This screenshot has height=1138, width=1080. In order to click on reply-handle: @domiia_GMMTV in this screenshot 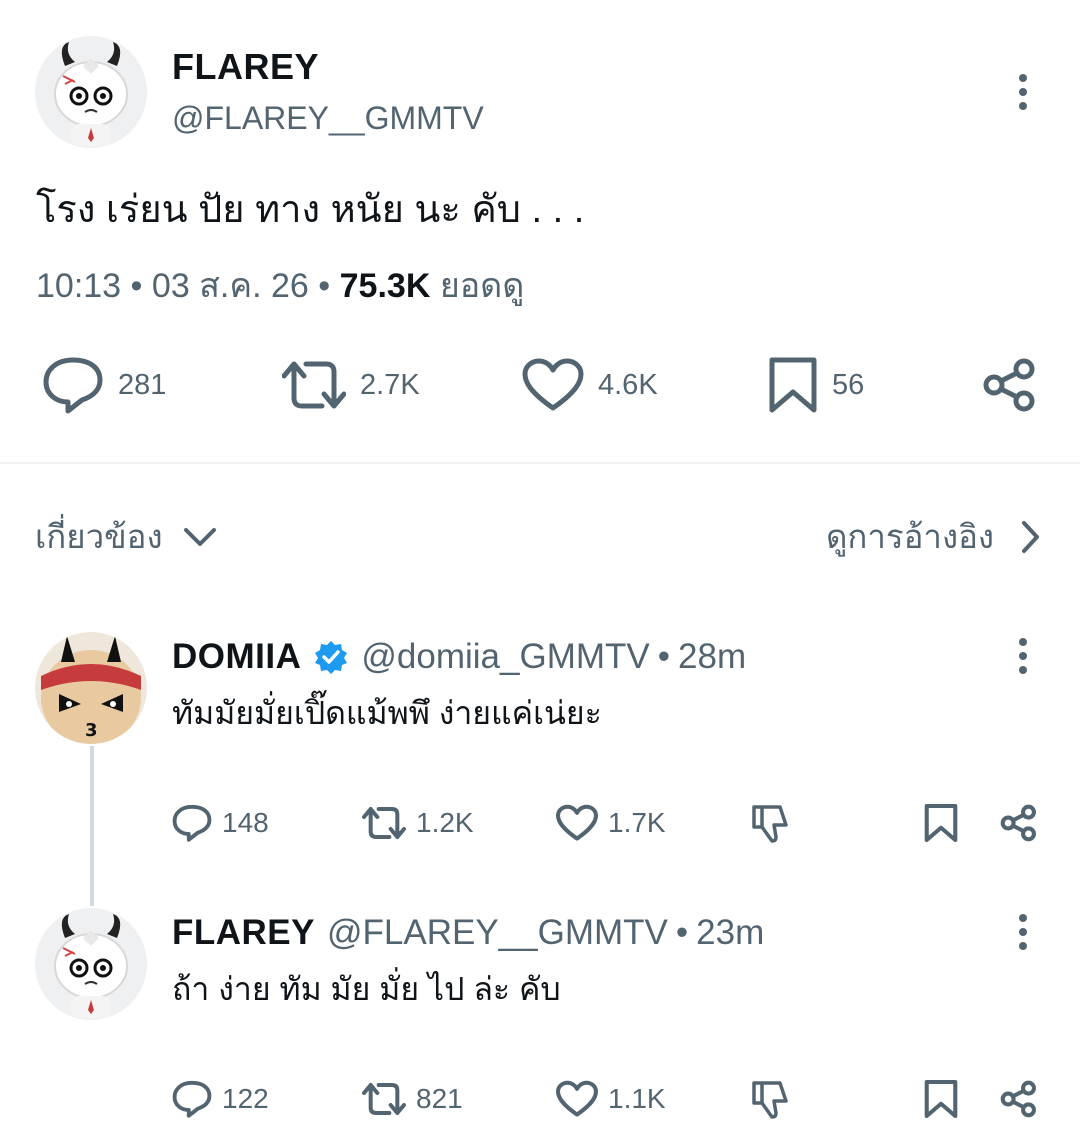, I will do `click(505, 657)`.